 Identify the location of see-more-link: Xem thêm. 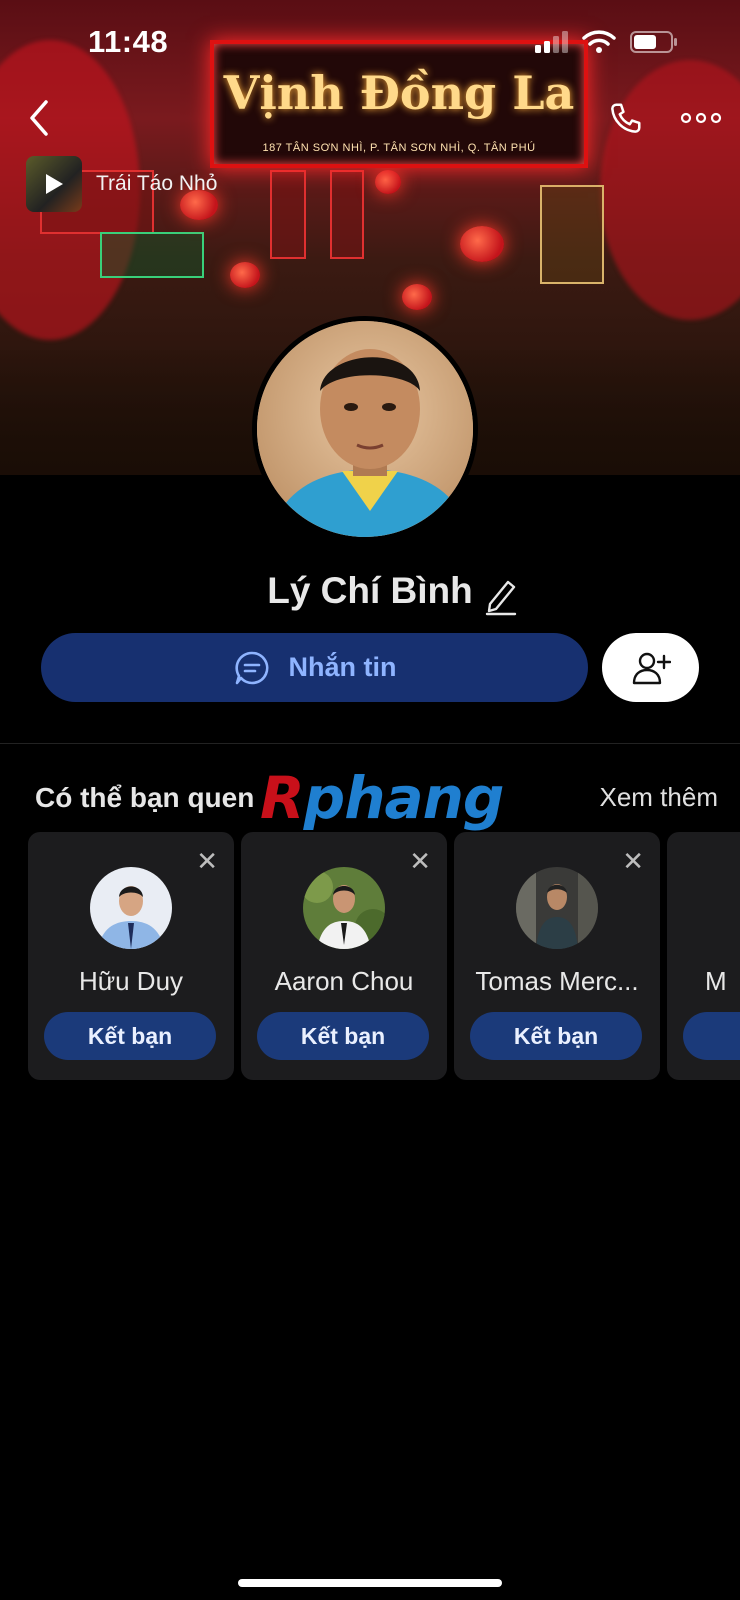
(659, 797).